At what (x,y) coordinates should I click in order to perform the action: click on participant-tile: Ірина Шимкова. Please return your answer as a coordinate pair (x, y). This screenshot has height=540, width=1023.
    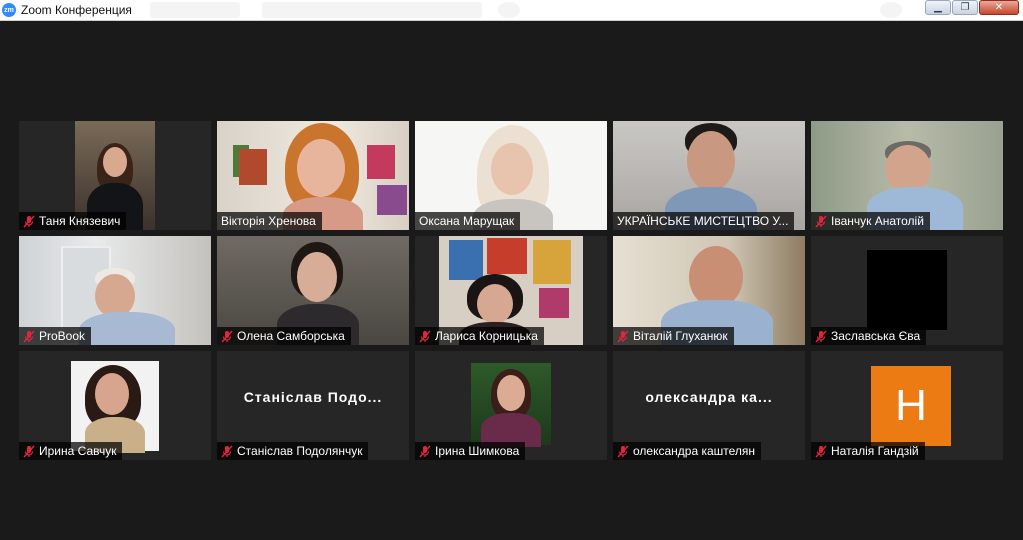
    Looking at the image, I should click on (511, 405).